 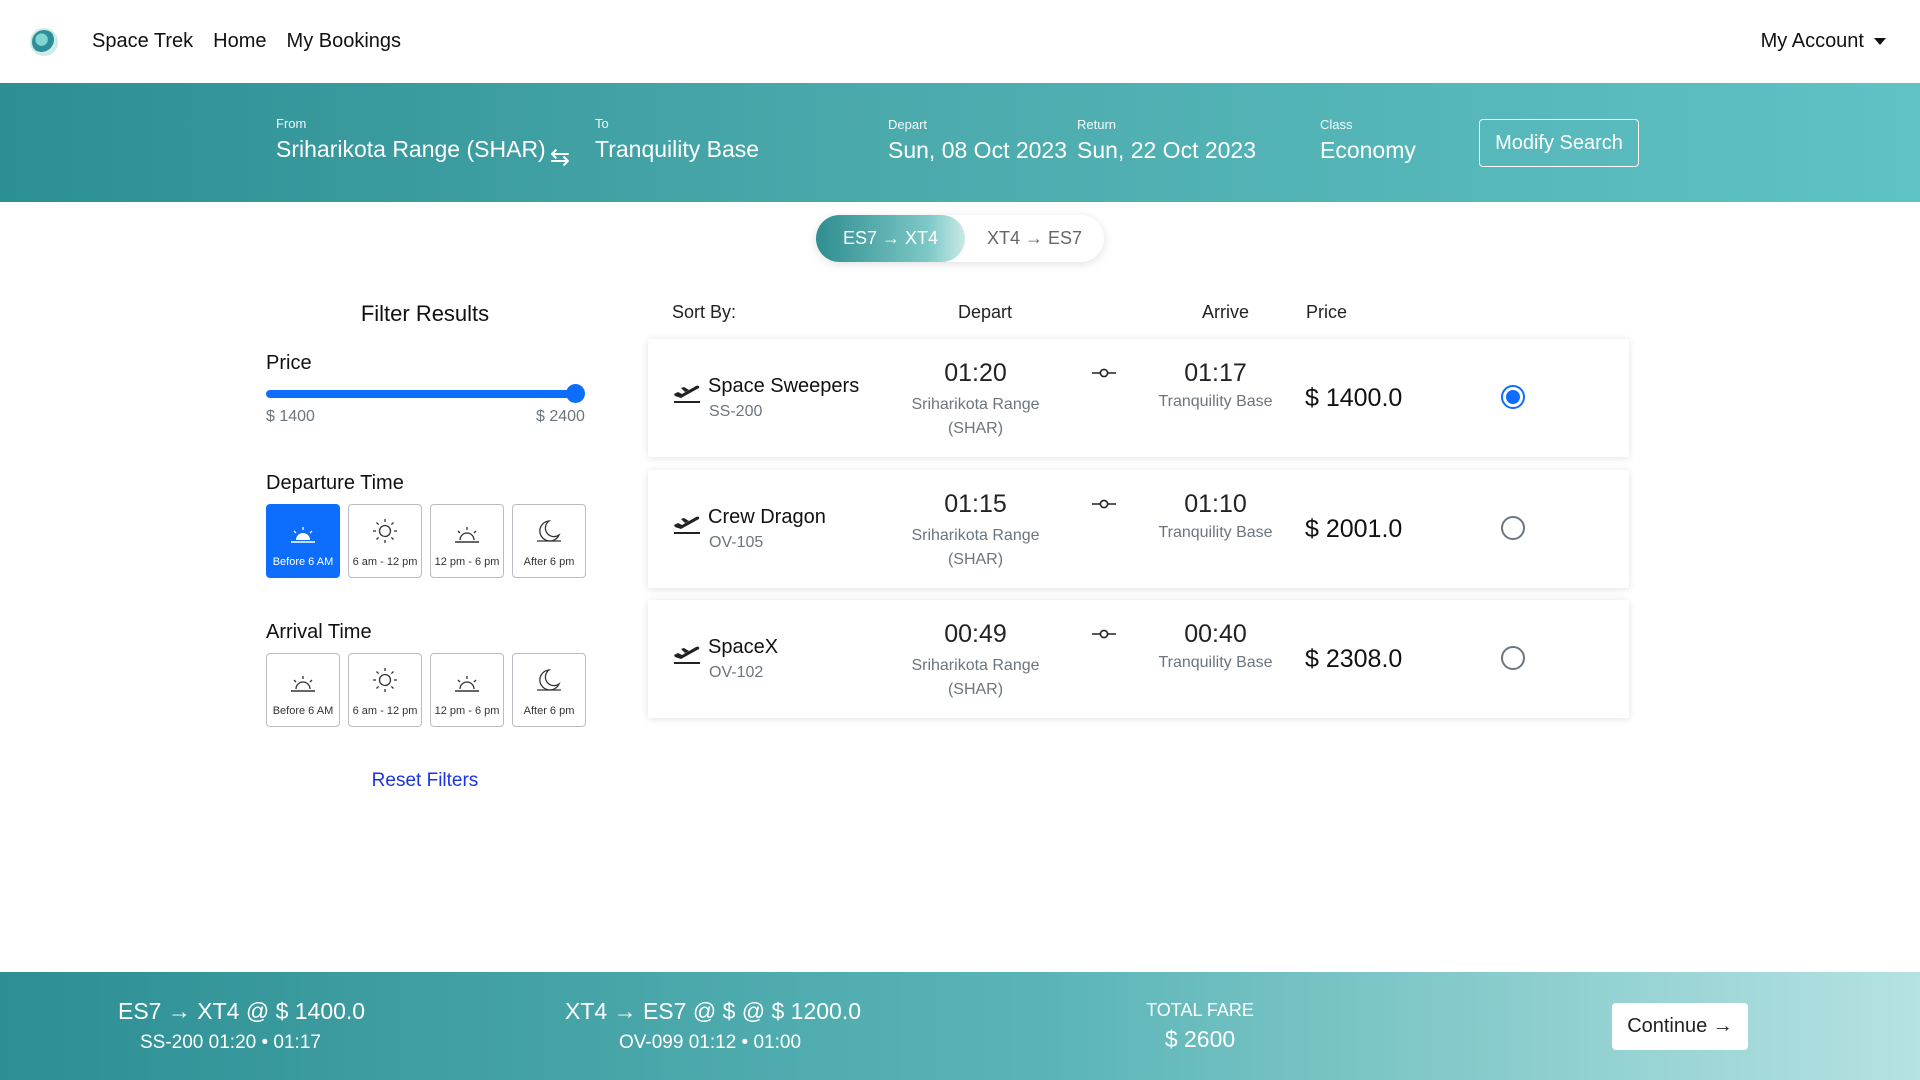 What do you see at coordinates (560, 157) in the screenshot?
I see `swap-arrows-icon: ⇆` at bounding box center [560, 157].